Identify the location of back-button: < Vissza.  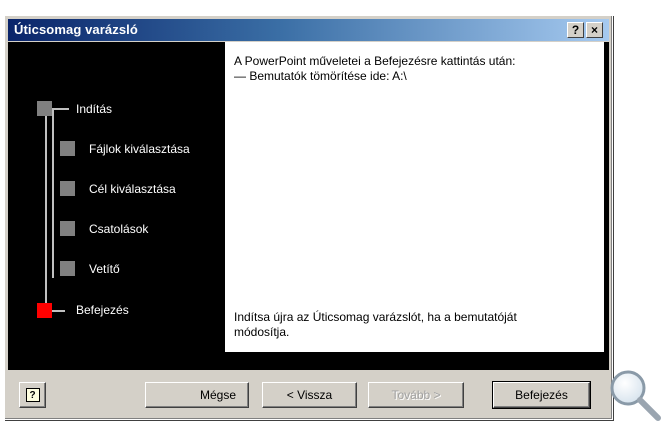
(309, 395).